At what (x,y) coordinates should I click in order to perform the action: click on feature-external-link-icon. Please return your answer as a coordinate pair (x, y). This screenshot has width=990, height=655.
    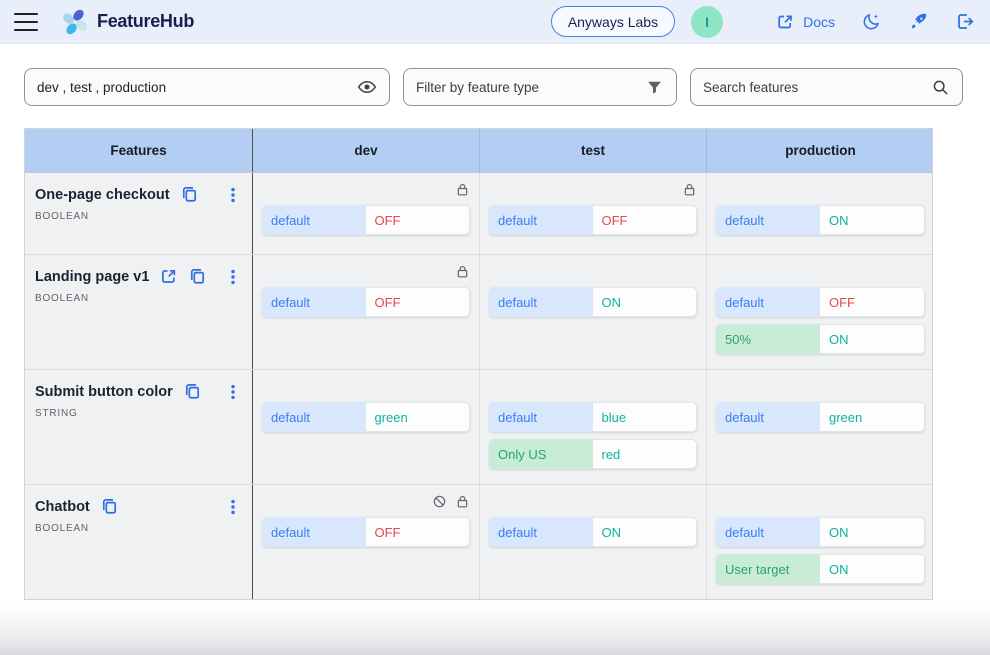
    Looking at the image, I should click on (168, 276).